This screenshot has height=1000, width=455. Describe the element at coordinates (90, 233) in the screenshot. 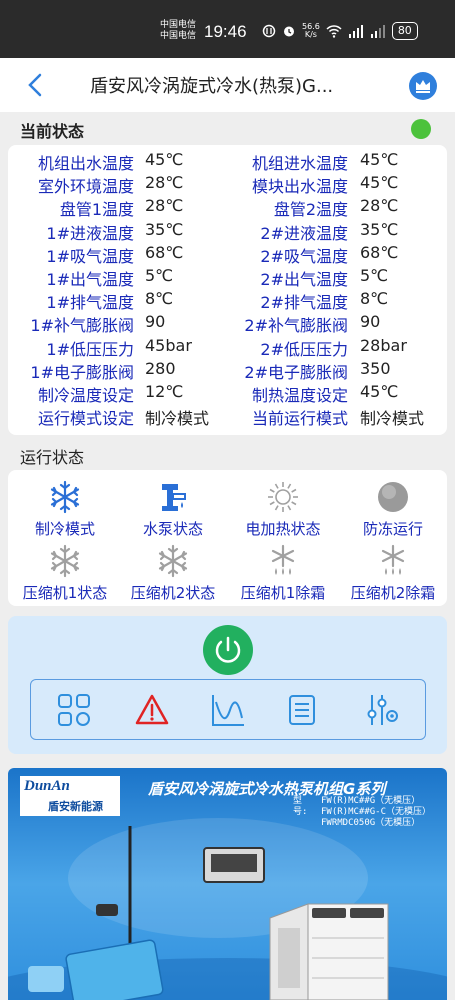

I see `status-label: 1#进液温度` at that location.